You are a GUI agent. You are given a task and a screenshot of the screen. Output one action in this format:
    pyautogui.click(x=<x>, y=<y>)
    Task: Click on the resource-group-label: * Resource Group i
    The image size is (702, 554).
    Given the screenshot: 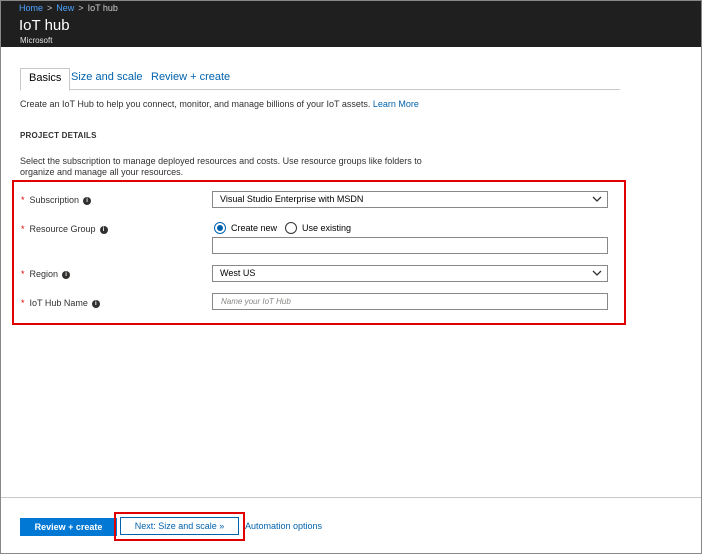 What is the action you would take?
    pyautogui.click(x=64, y=229)
    